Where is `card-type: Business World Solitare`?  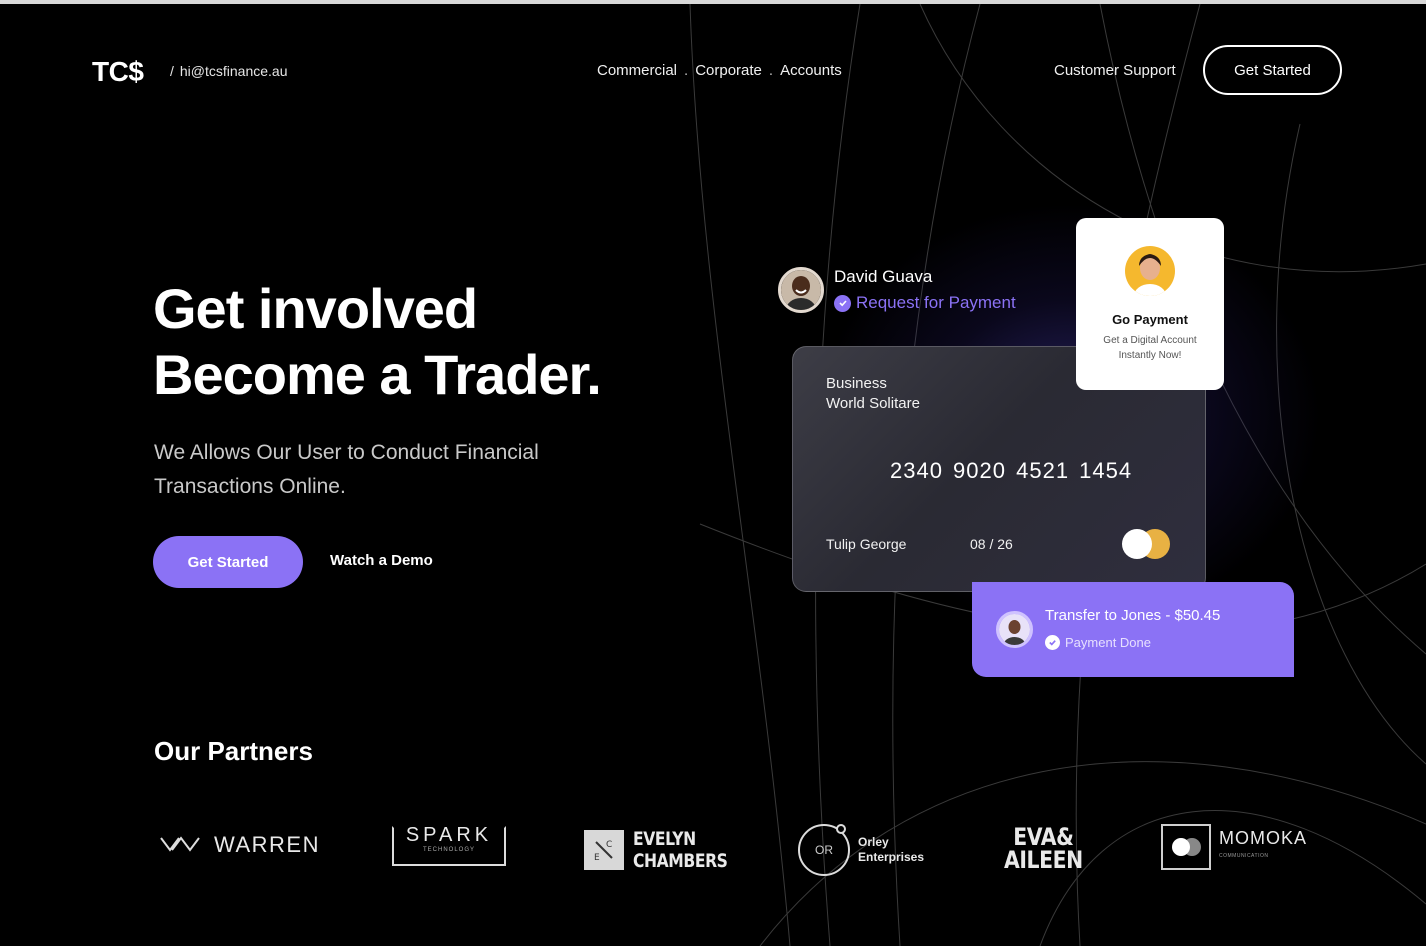 card-type: Business World Solitare is located at coordinates (873, 394).